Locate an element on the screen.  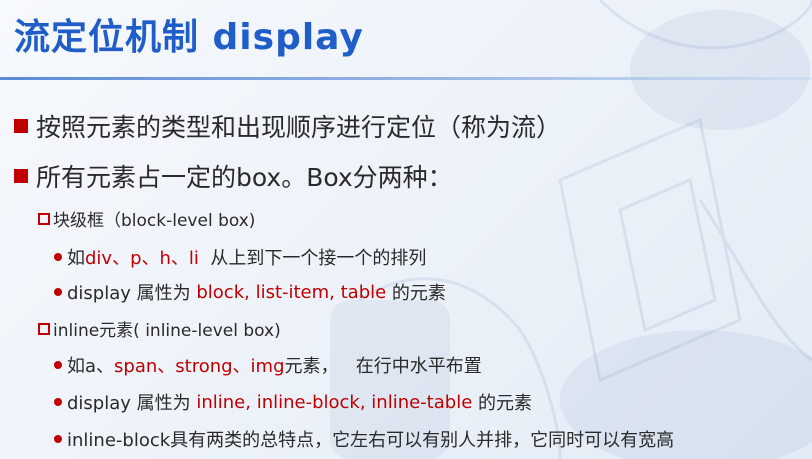
block-item-elements: 如 div、p、h、li 从上到下一个接一个的排列 is located at coordinates (240, 257).